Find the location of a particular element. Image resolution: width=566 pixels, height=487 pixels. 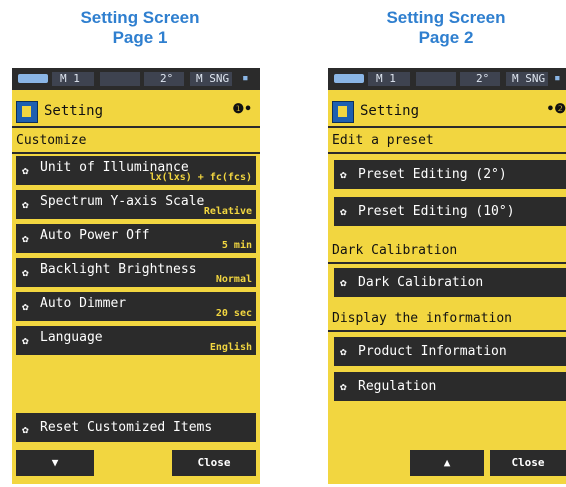

menu-item-auto-dimmer: ✿ Auto Dimmer 20 sec is located at coordinates (136, 306).